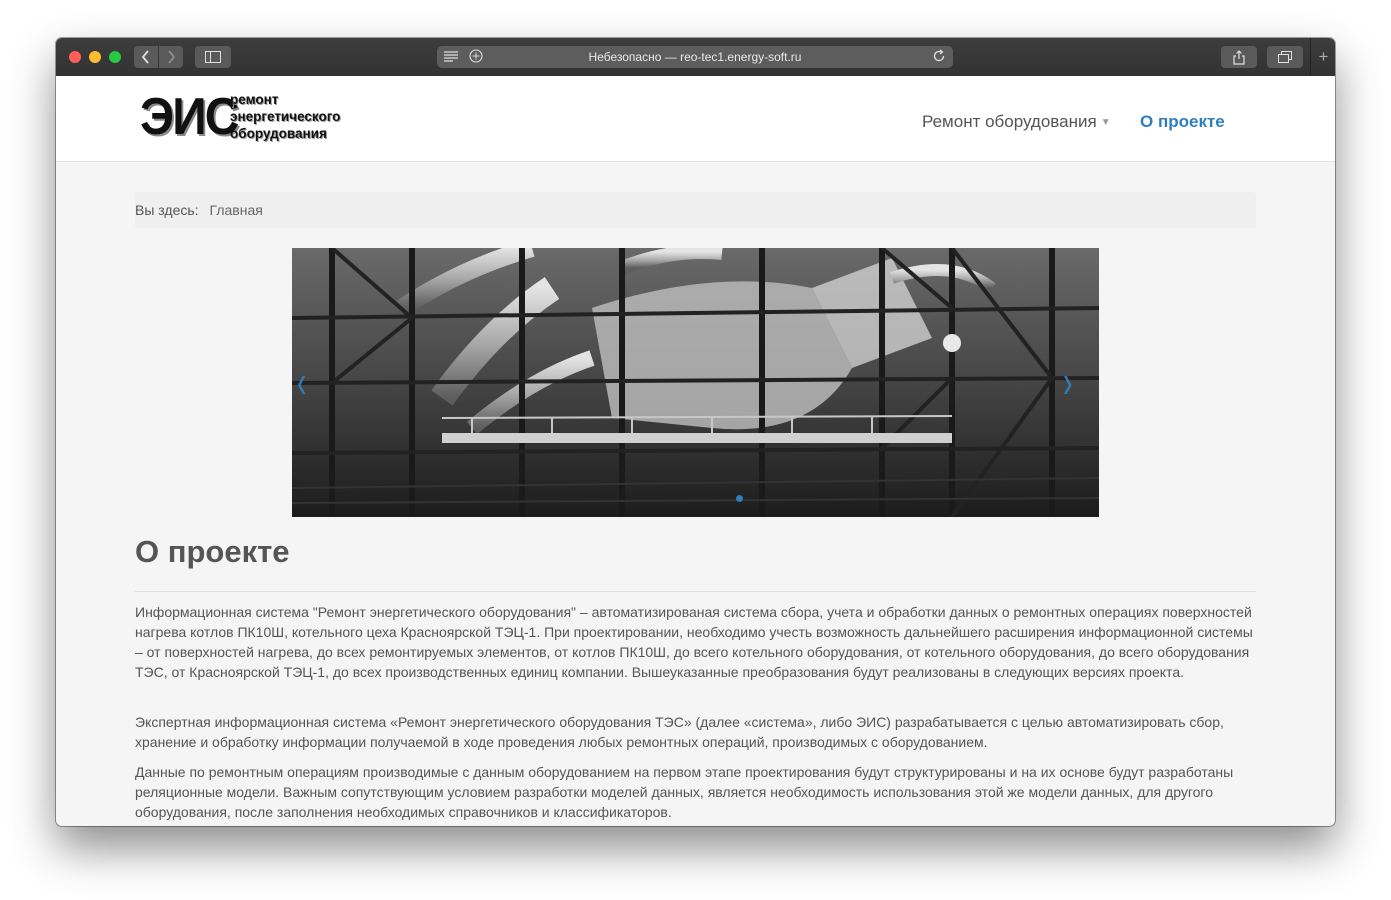 Image resolution: width=1391 pixels, height=900 pixels. Describe the element at coordinates (1067, 381) in the screenshot. I see `slider-next-arrow: ›` at that location.